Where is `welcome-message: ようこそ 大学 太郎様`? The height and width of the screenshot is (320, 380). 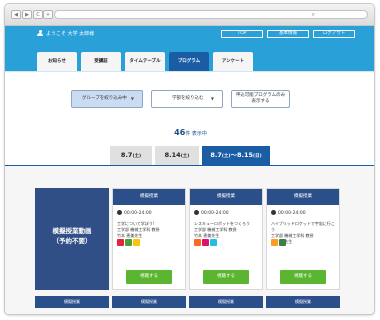
welcome-message: ようこそ 大学 太郎様 is located at coordinates (65, 34).